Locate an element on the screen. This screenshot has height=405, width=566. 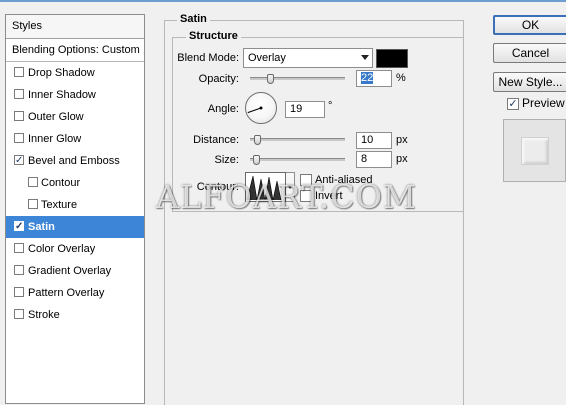
angle-label: Angle: is located at coordinates (223, 109).